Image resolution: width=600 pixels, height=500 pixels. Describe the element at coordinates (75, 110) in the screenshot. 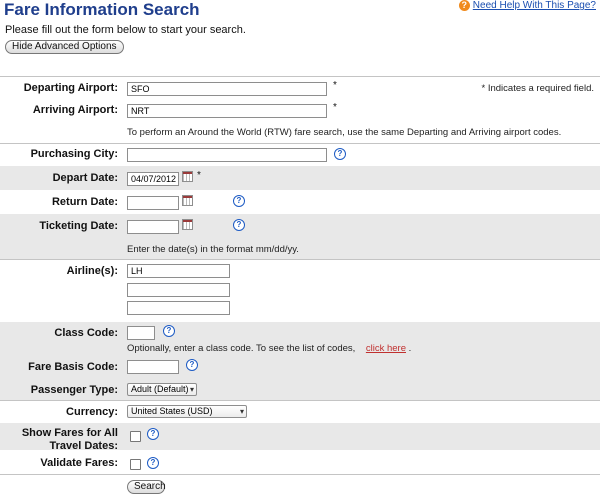

I see `arriving-airport-label: Arriving Airport:` at that location.